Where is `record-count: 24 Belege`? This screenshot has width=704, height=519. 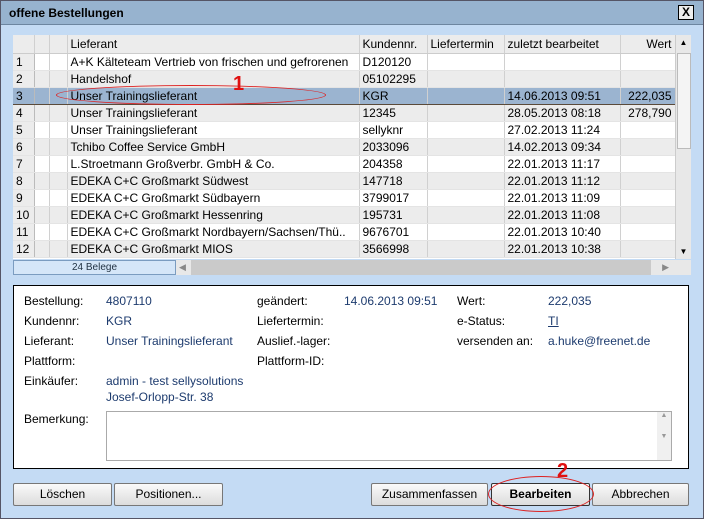
record-count: 24 Belege is located at coordinates (94, 267).